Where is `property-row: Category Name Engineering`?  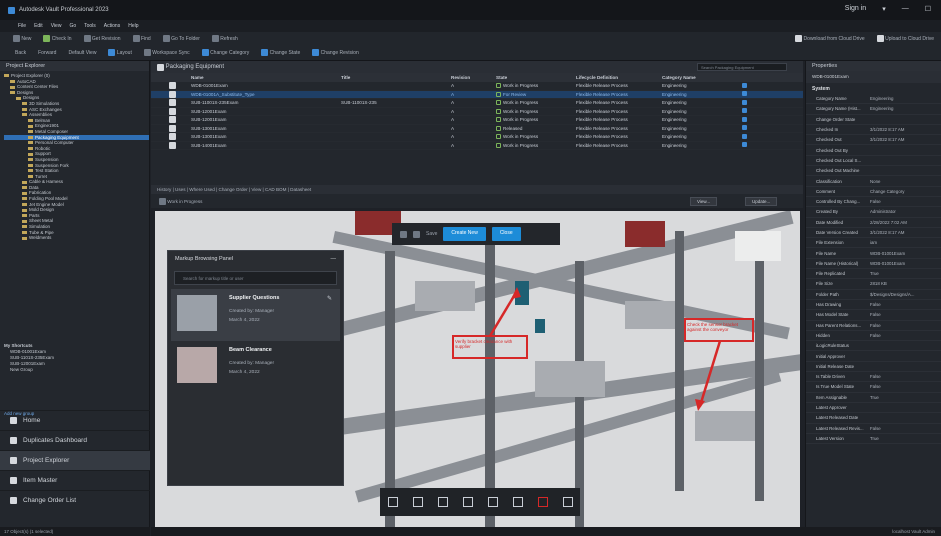 property-row: Category Name Engineering is located at coordinates (873, 99).